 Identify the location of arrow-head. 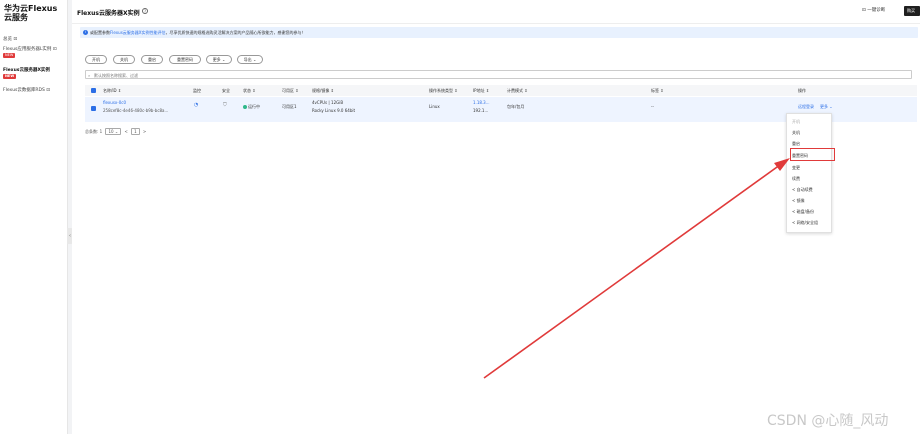
(782, 164).